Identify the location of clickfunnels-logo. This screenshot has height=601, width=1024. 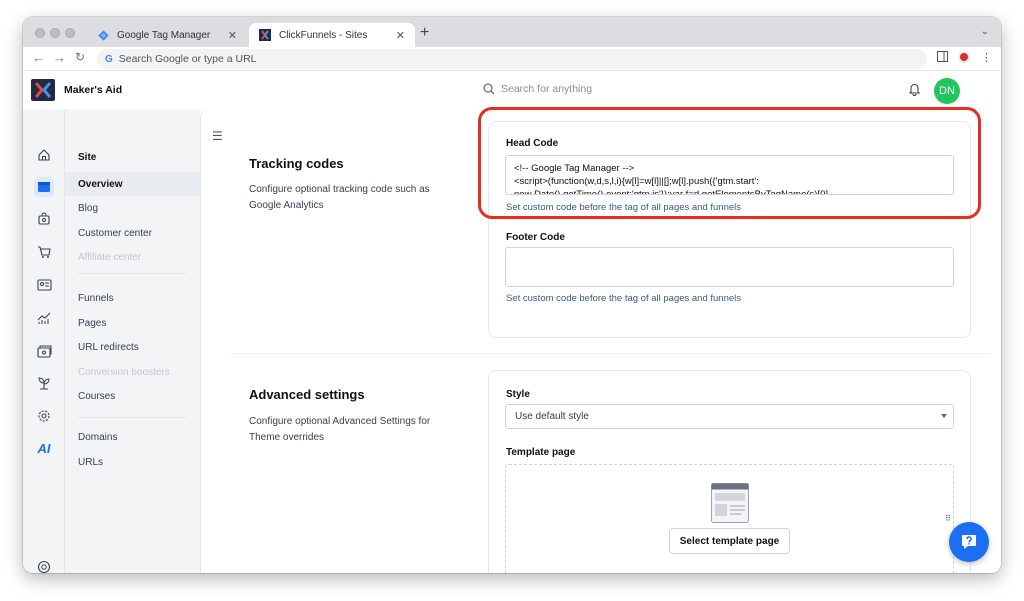
(43, 90).